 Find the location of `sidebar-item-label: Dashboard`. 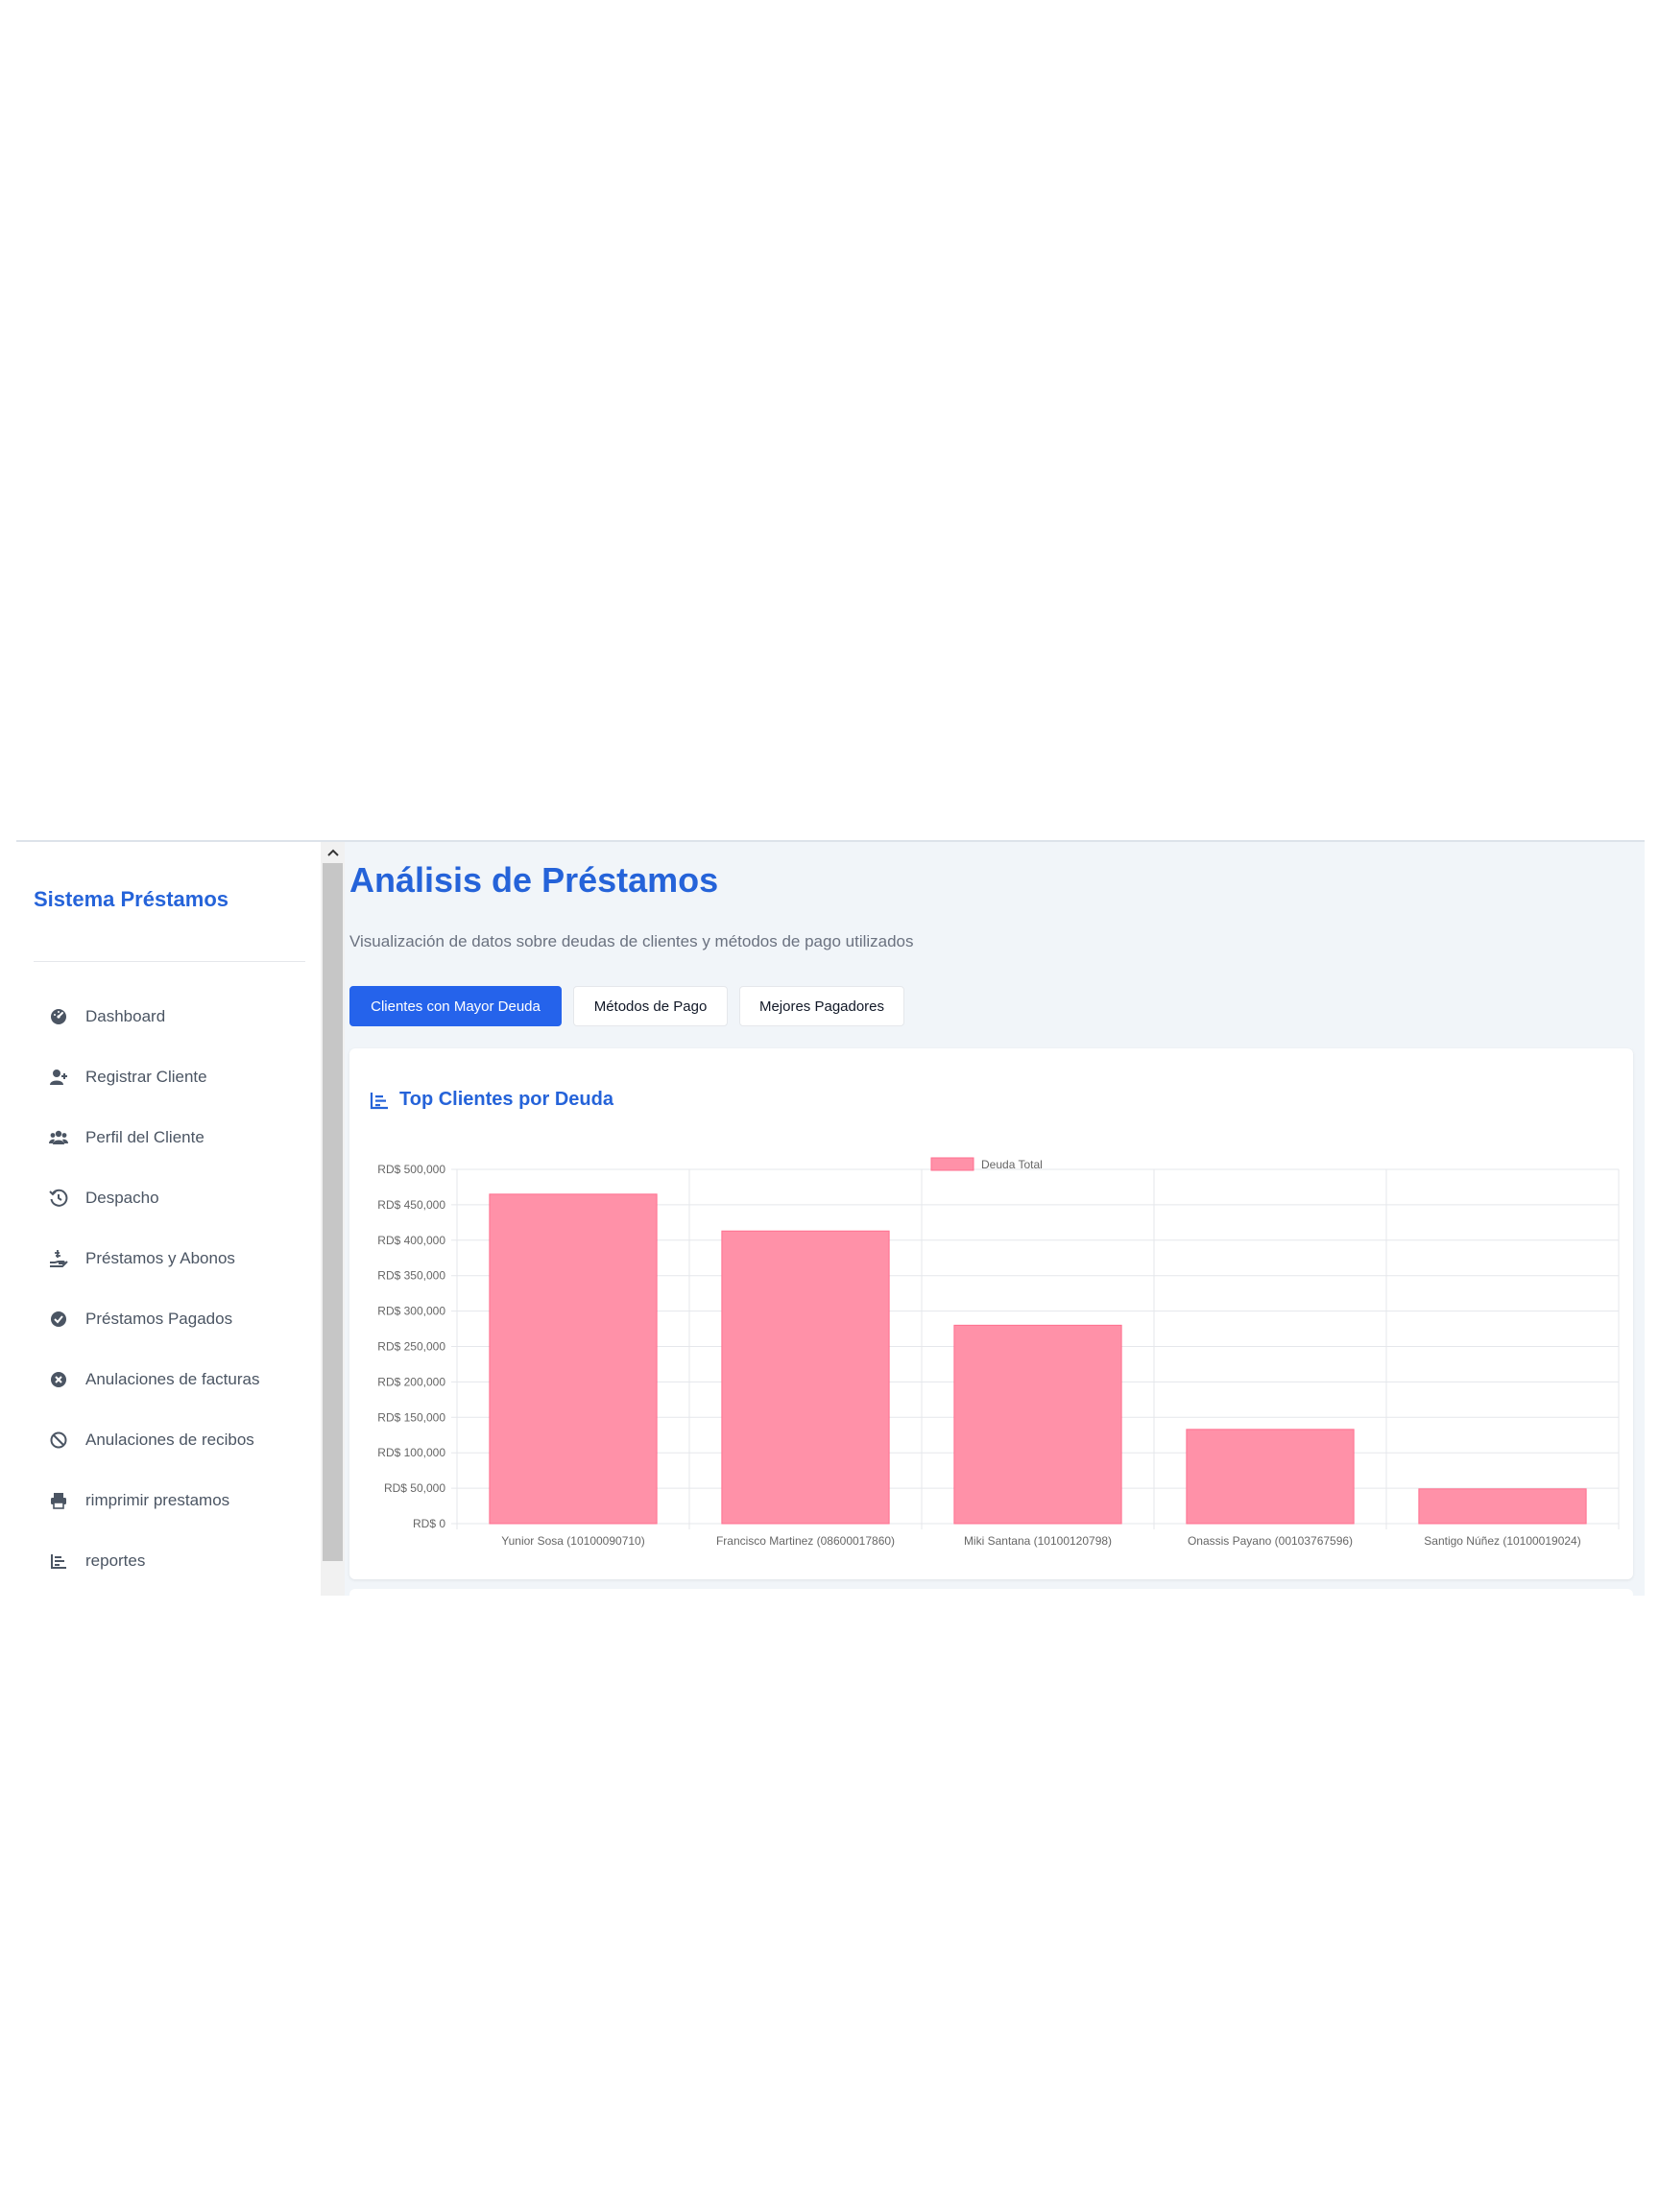

sidebar-item-label: Dashboard is located at coordinates (125, 1015).